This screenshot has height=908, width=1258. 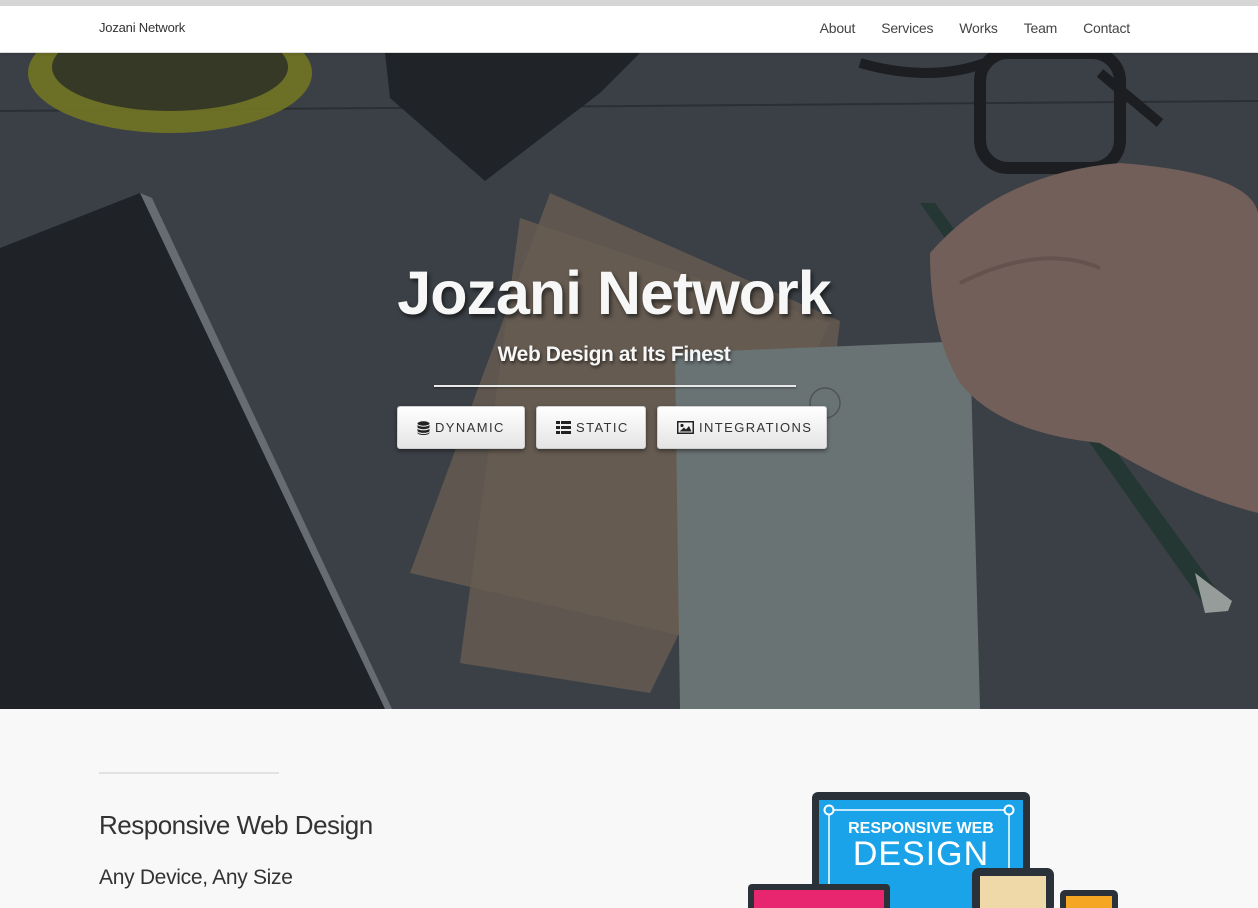 I want to click on illustration-line-2: DESIGN, so click(x=921, y=854).